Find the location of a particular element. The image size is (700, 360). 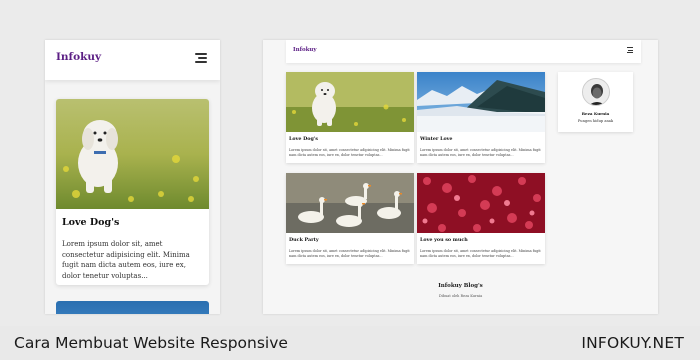

profile-card: Reza Kurnia Pungen hidup anak is located at coordinates (595, 102).